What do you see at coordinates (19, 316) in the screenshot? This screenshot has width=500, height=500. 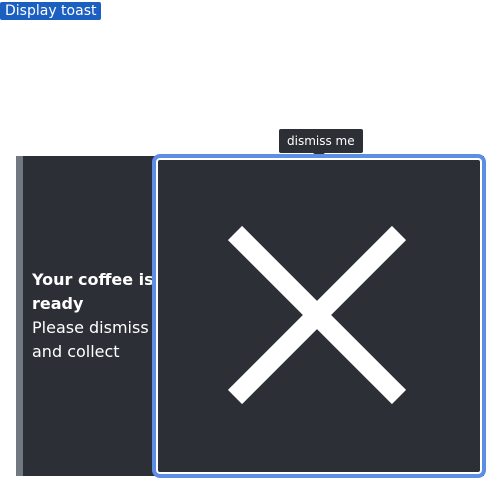 I see `toast-accent-bar` at bounding box center [19, 316].